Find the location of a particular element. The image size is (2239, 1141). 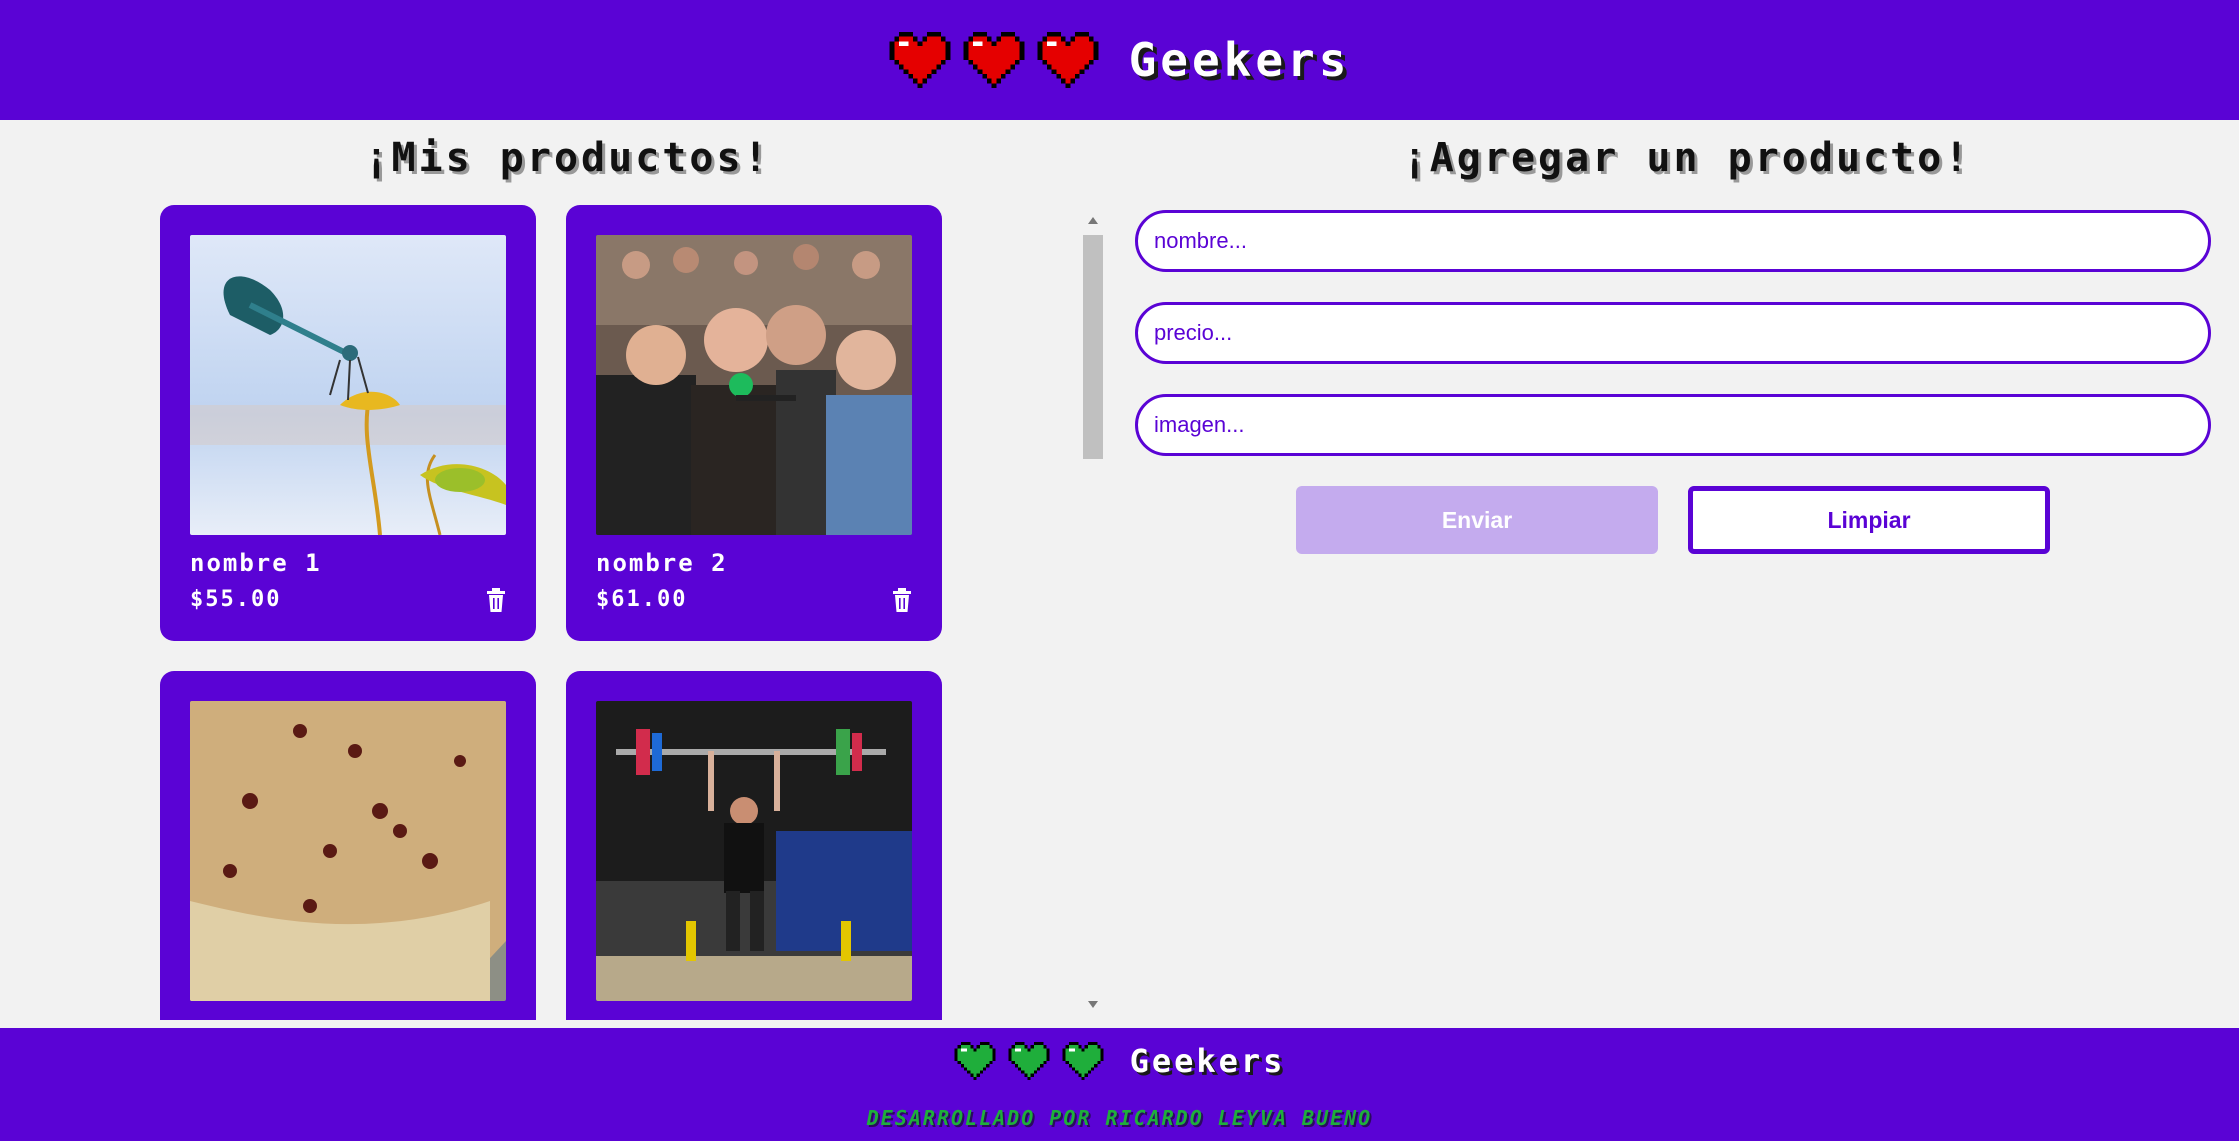

product-price: $61.00 is located at coordinates (642, 599).